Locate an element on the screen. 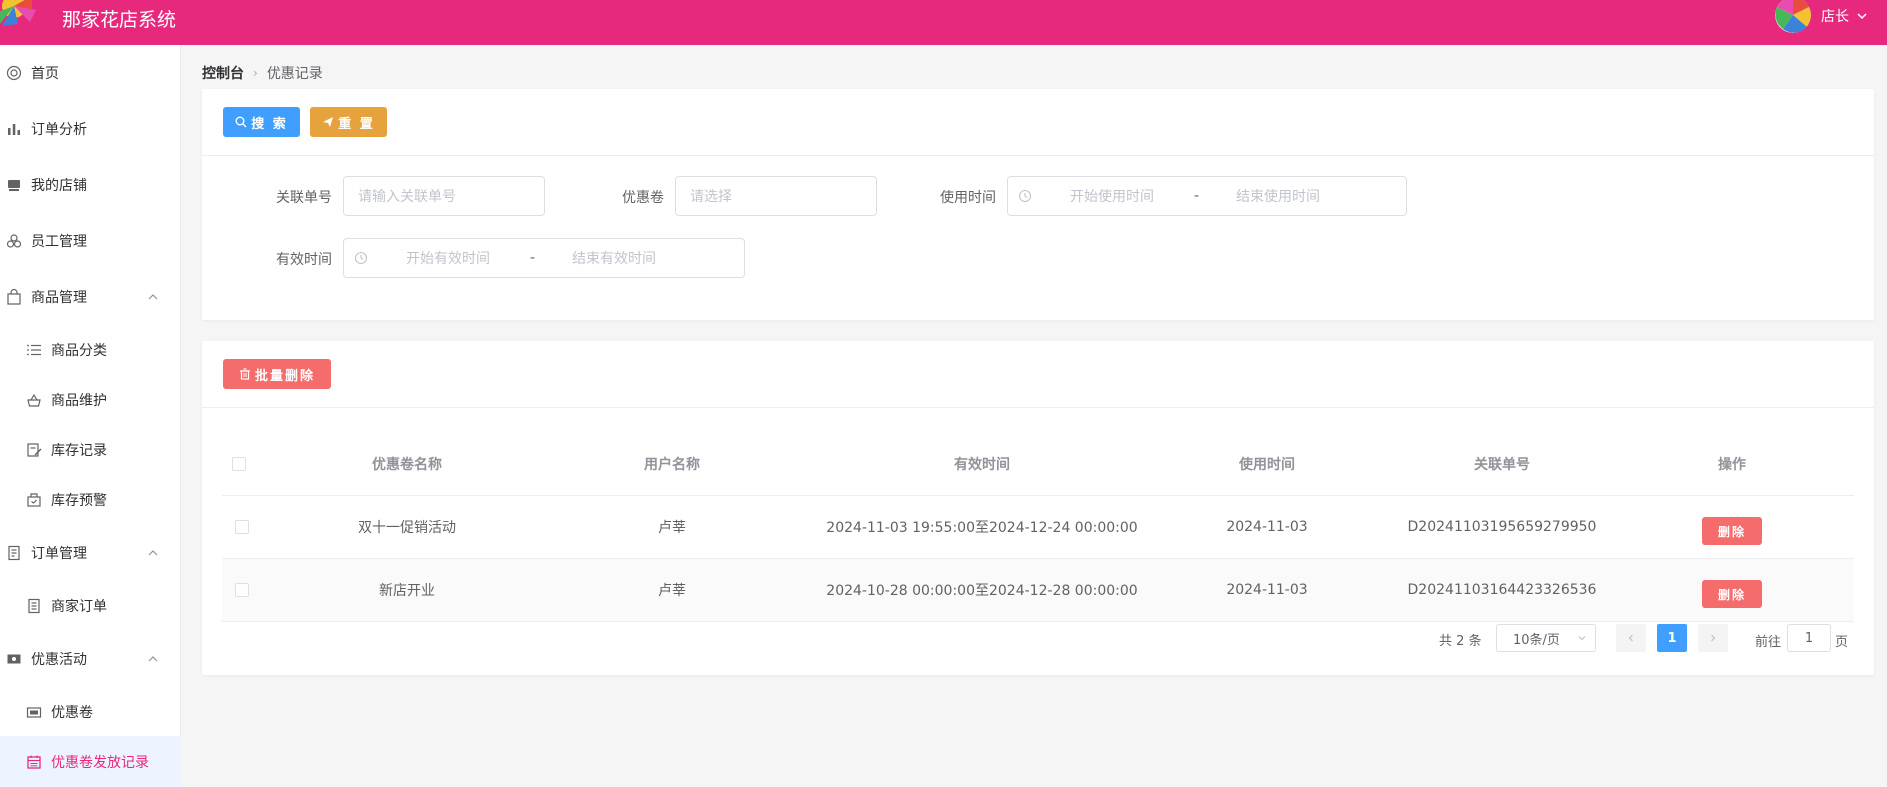 The height and width of the screenshot is (787, 1887). cell-coupon: 双十一促销活动 is located at coordinates (407, 528).